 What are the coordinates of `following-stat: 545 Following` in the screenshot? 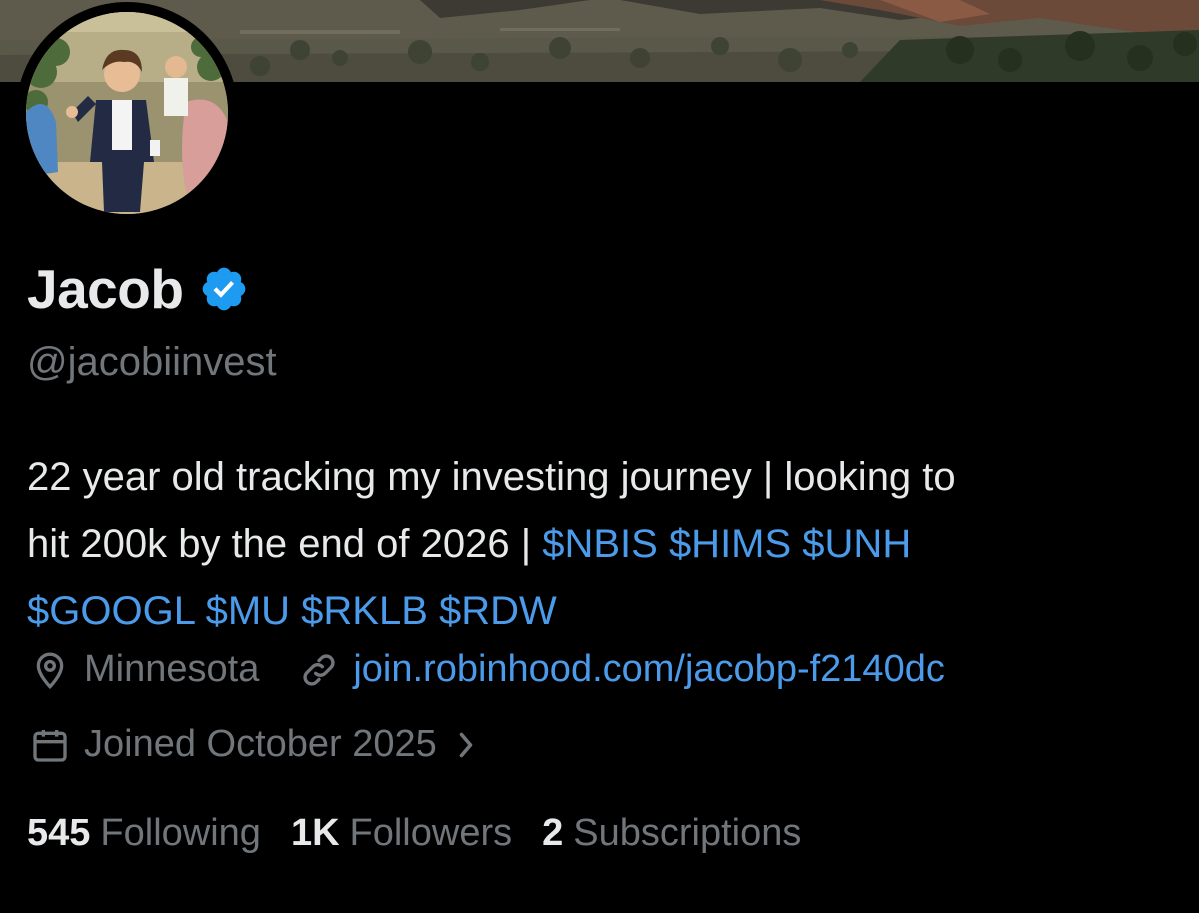 It's located at (144, 833).